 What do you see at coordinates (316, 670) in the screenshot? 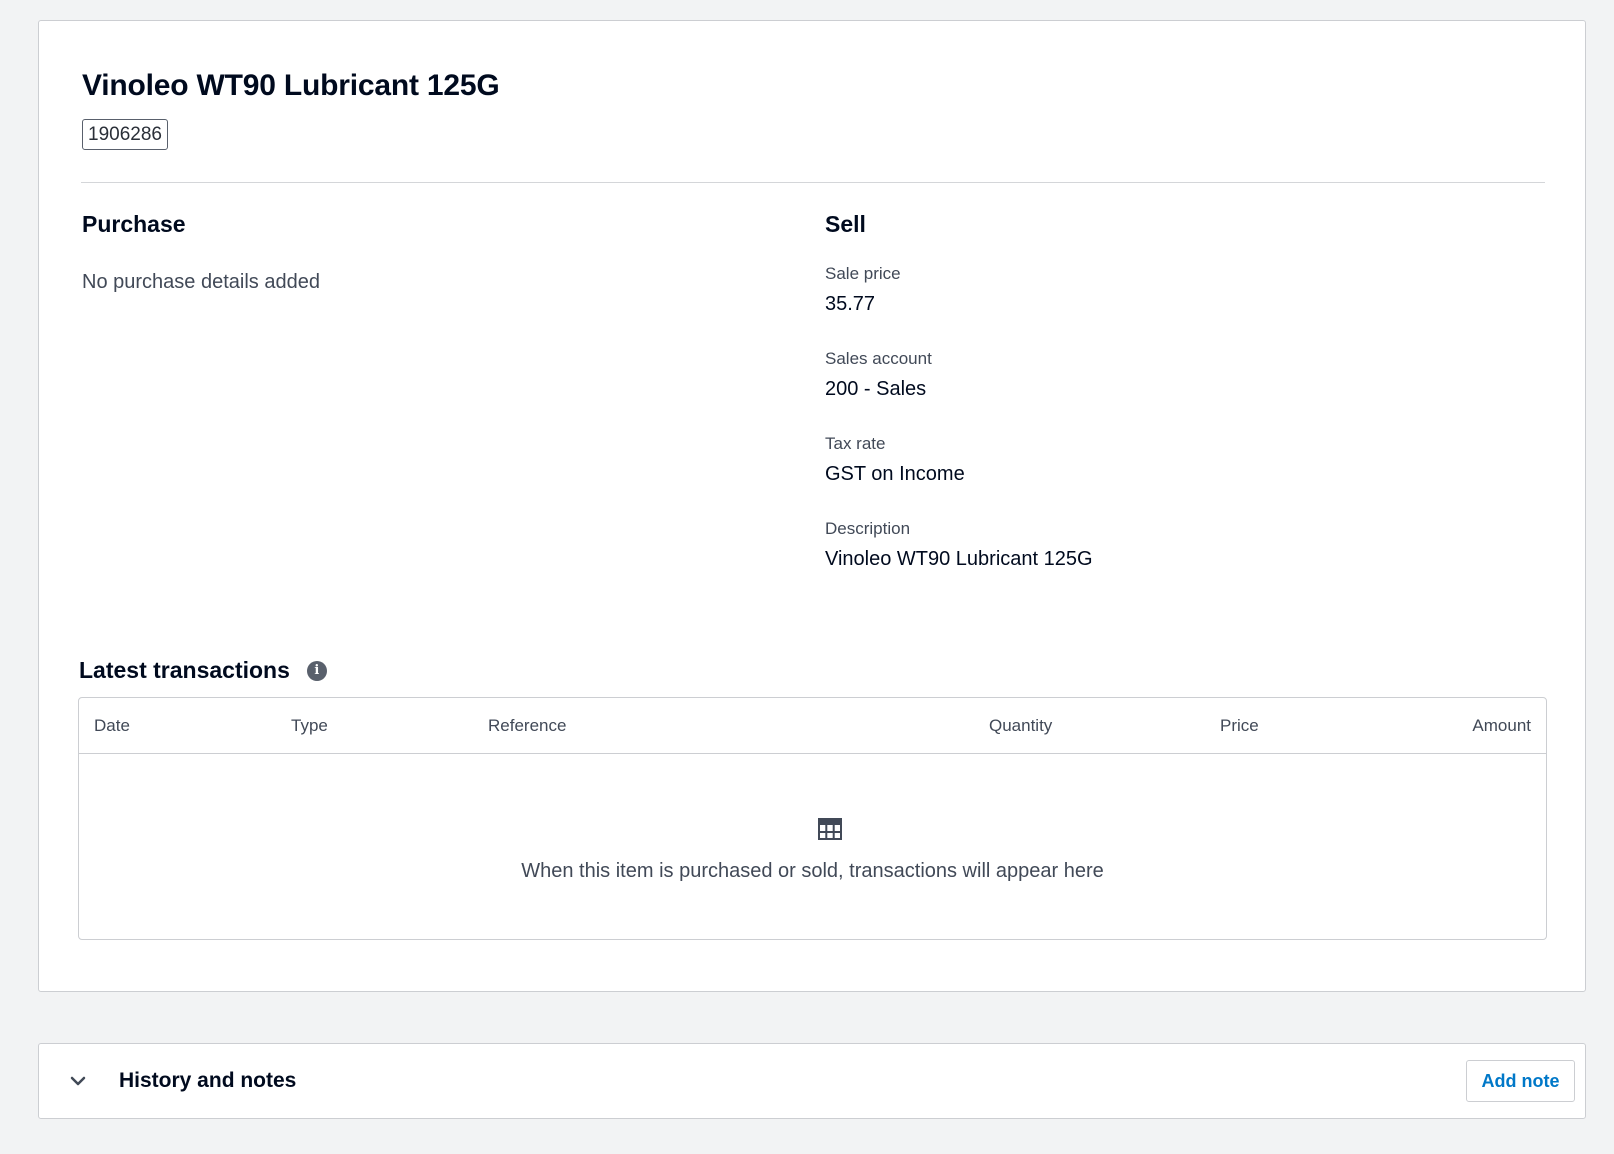
I see `info-icon: i` at bounding box center [316, 670].